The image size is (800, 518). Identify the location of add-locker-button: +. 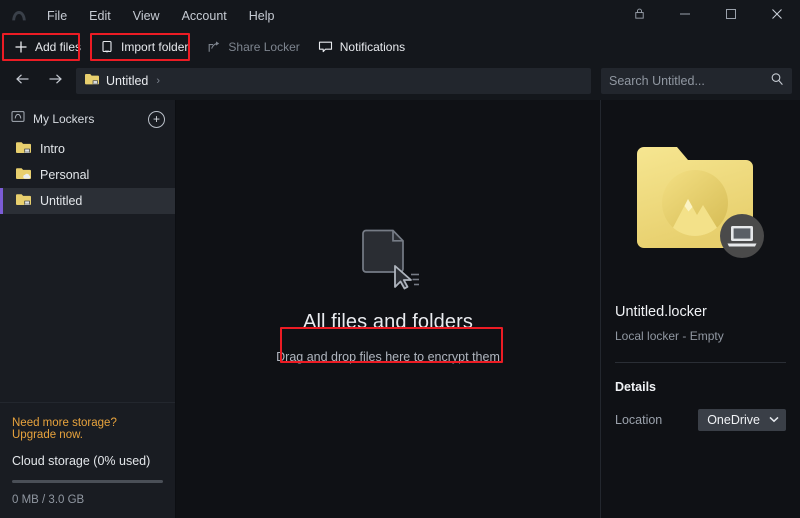
(156, 119).